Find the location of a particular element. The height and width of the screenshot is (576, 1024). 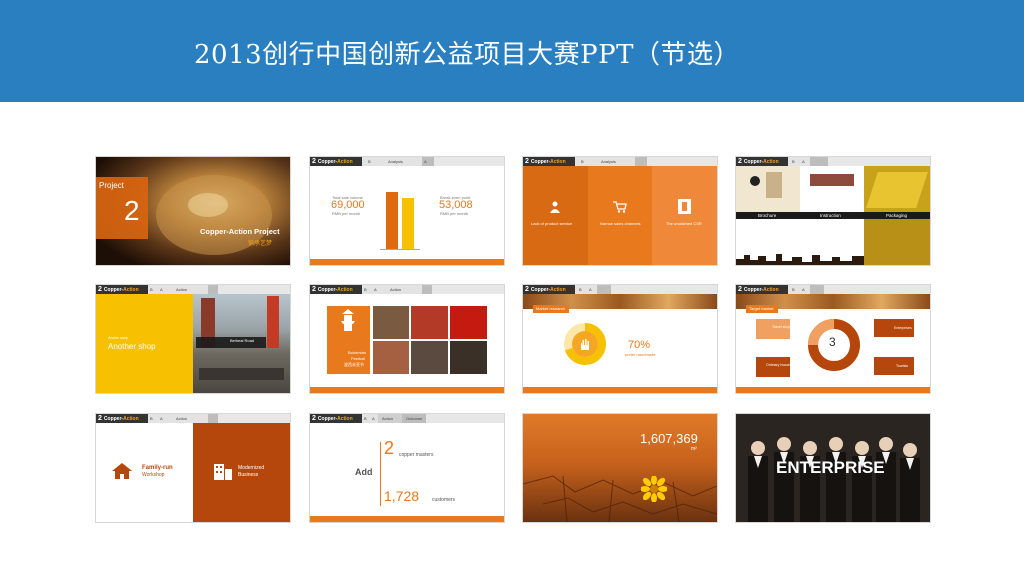

stat-right-value: 53,008 is located at coordinates (456, 205).